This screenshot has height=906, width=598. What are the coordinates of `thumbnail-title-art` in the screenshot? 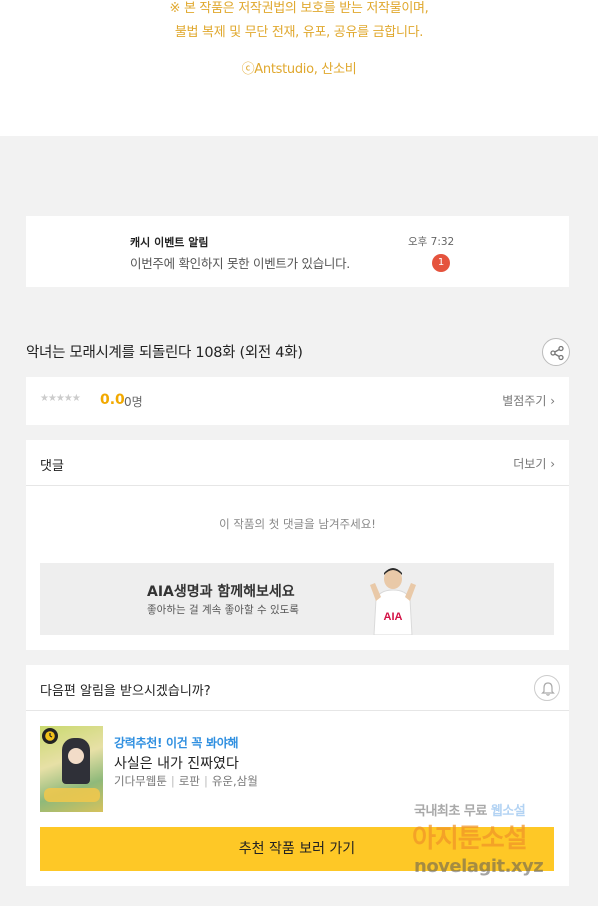 It's located at (72, 795).